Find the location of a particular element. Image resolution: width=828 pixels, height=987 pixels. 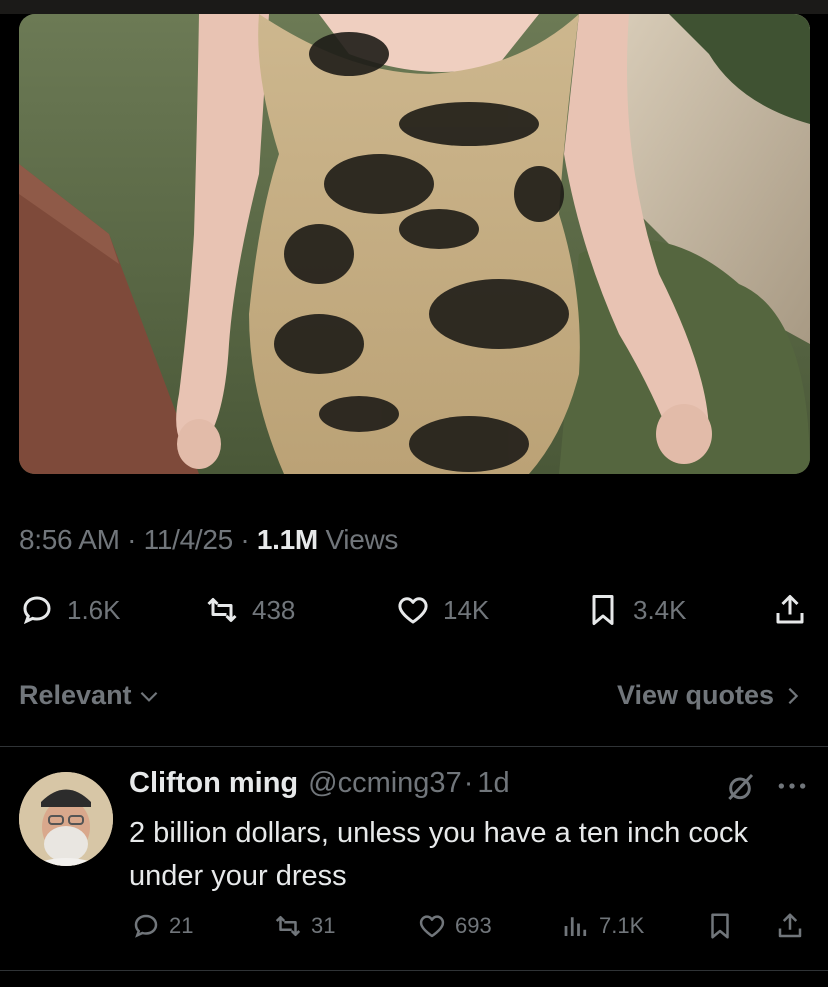

grok-icon is located at coordinates (740, 787).